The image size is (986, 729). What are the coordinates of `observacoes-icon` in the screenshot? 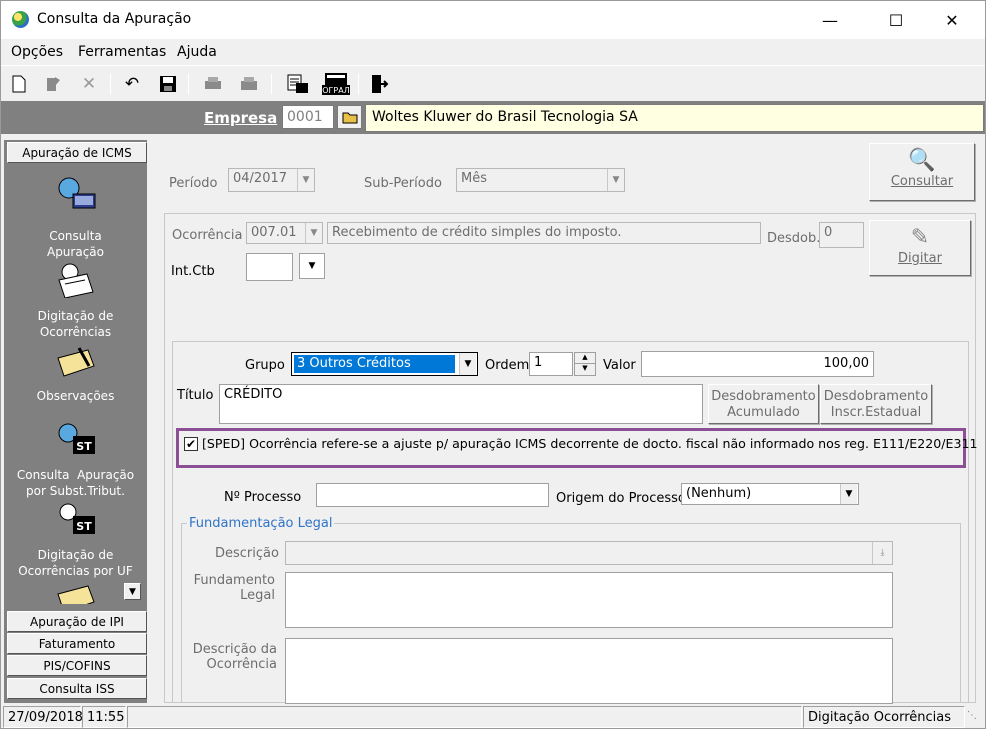 It's located at (75, 361).